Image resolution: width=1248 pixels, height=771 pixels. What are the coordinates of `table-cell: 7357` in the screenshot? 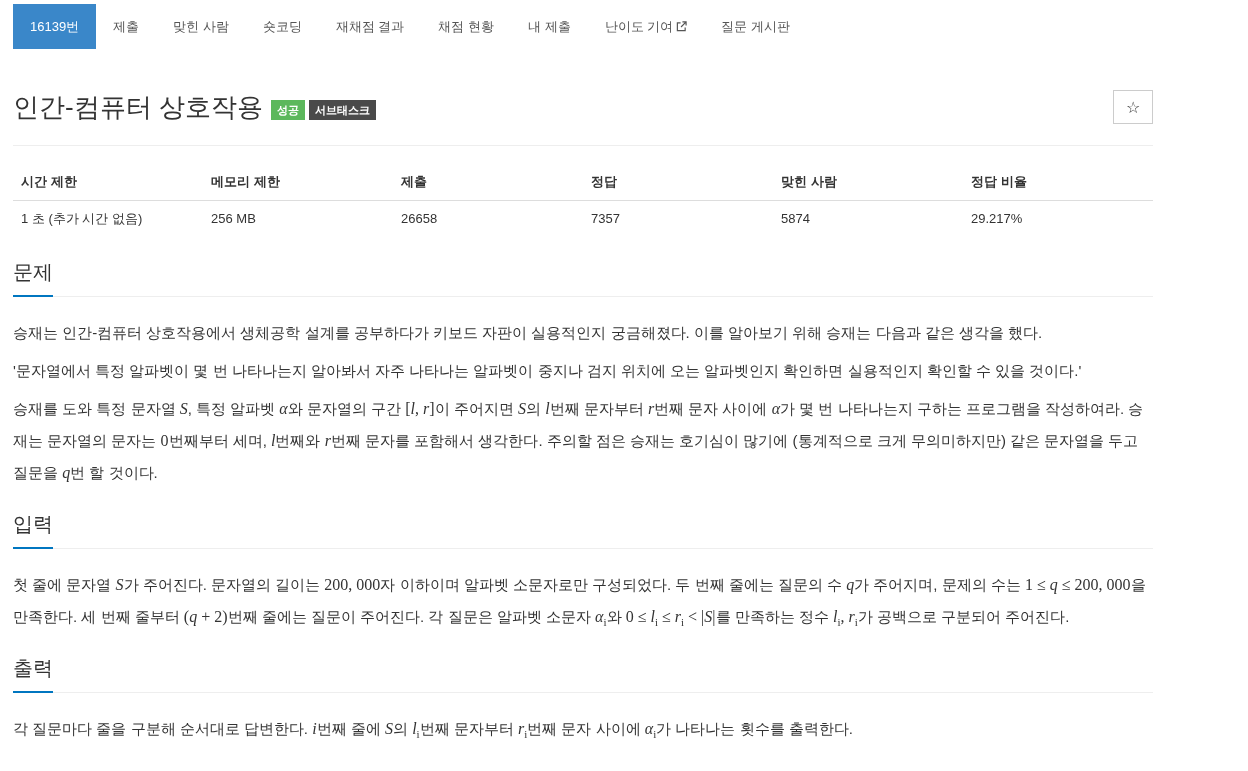 It's located at (678, 218).